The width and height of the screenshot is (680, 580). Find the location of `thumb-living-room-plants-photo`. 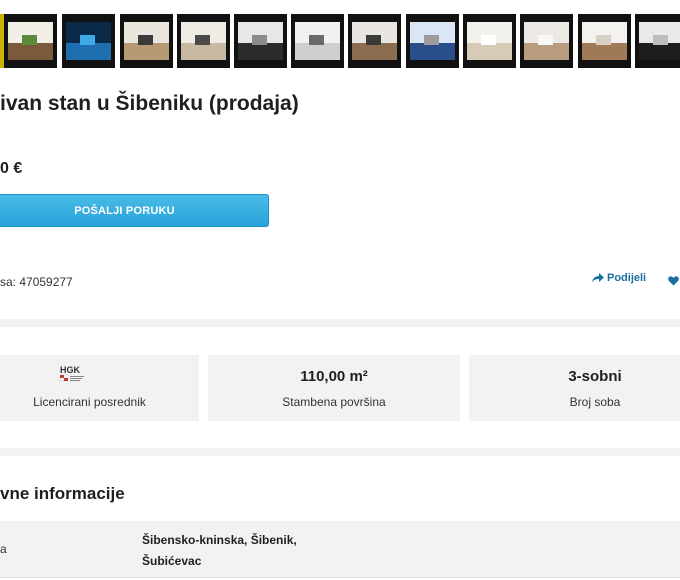

thumb-living-room-plants-photo is located at coordinates (30, 41).